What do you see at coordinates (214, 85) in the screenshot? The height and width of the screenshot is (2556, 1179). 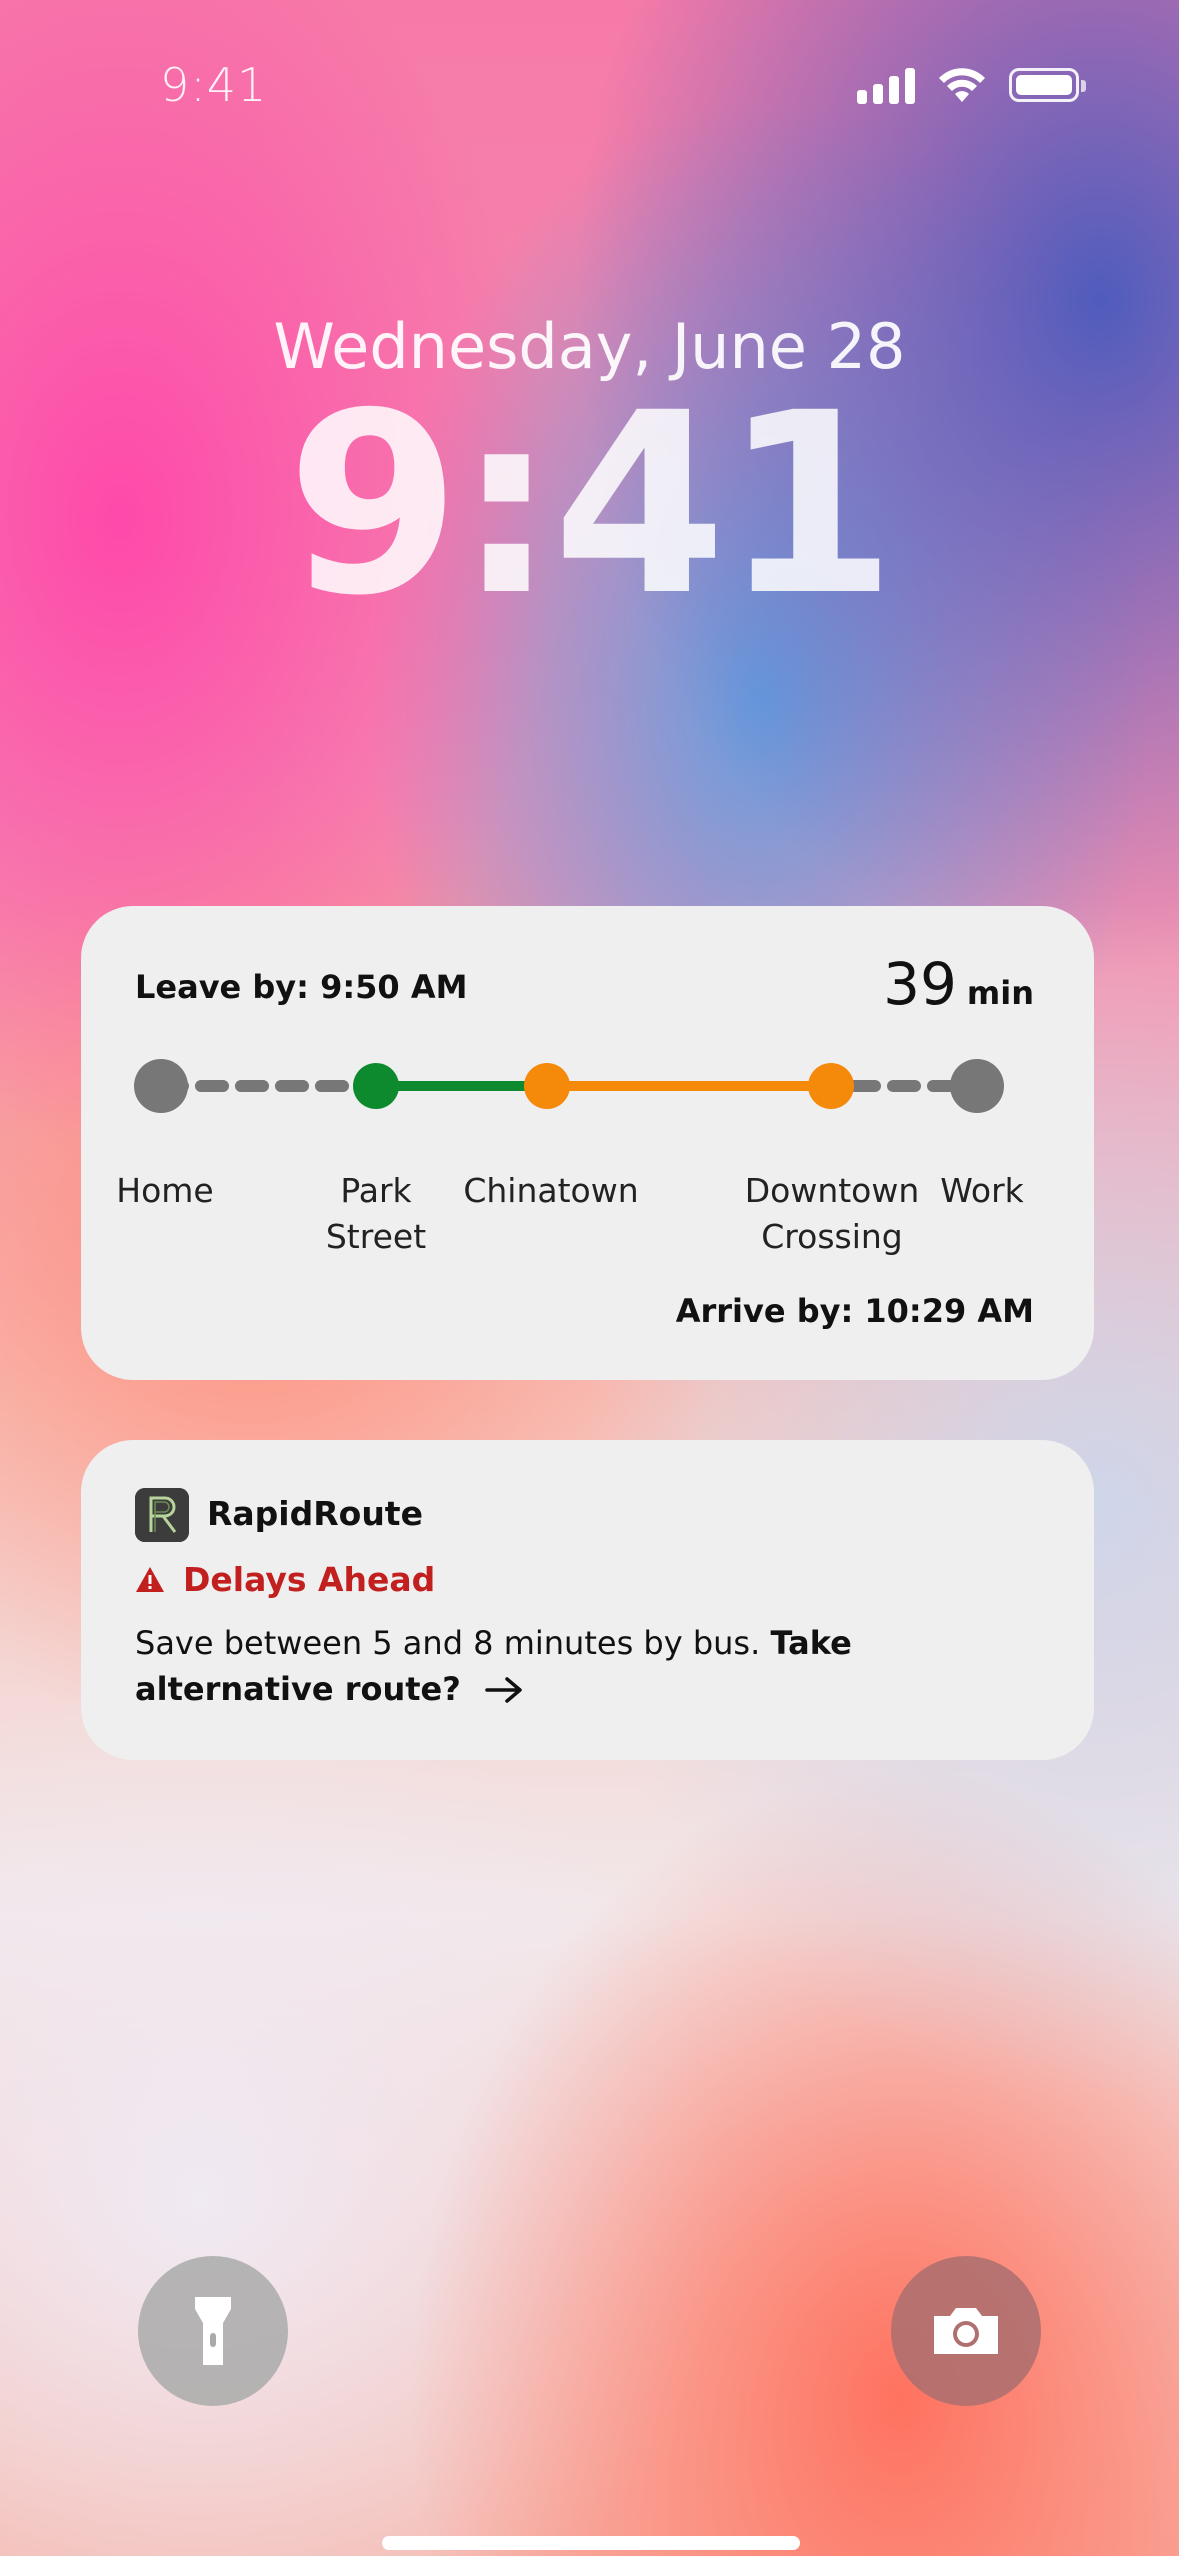 I see `status-time: 9:41` at bounding box center [214, 85].